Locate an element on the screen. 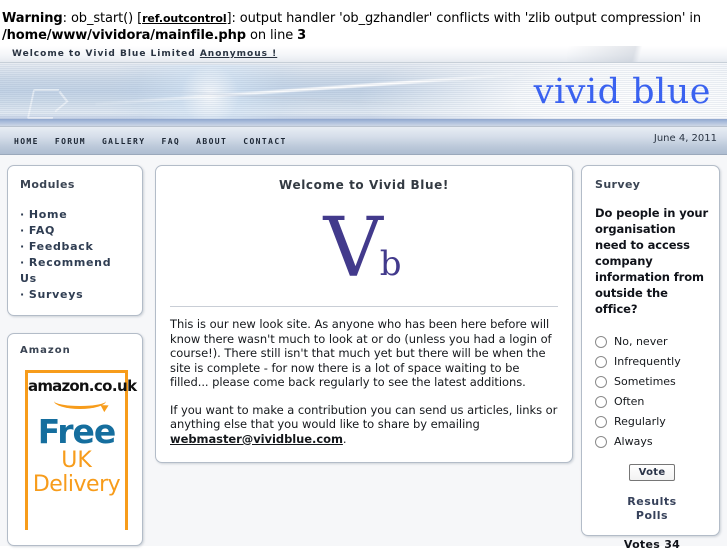 This screenshot has width=727, height=551. survey-links: Results Polls is located at coordinates (652, 509).